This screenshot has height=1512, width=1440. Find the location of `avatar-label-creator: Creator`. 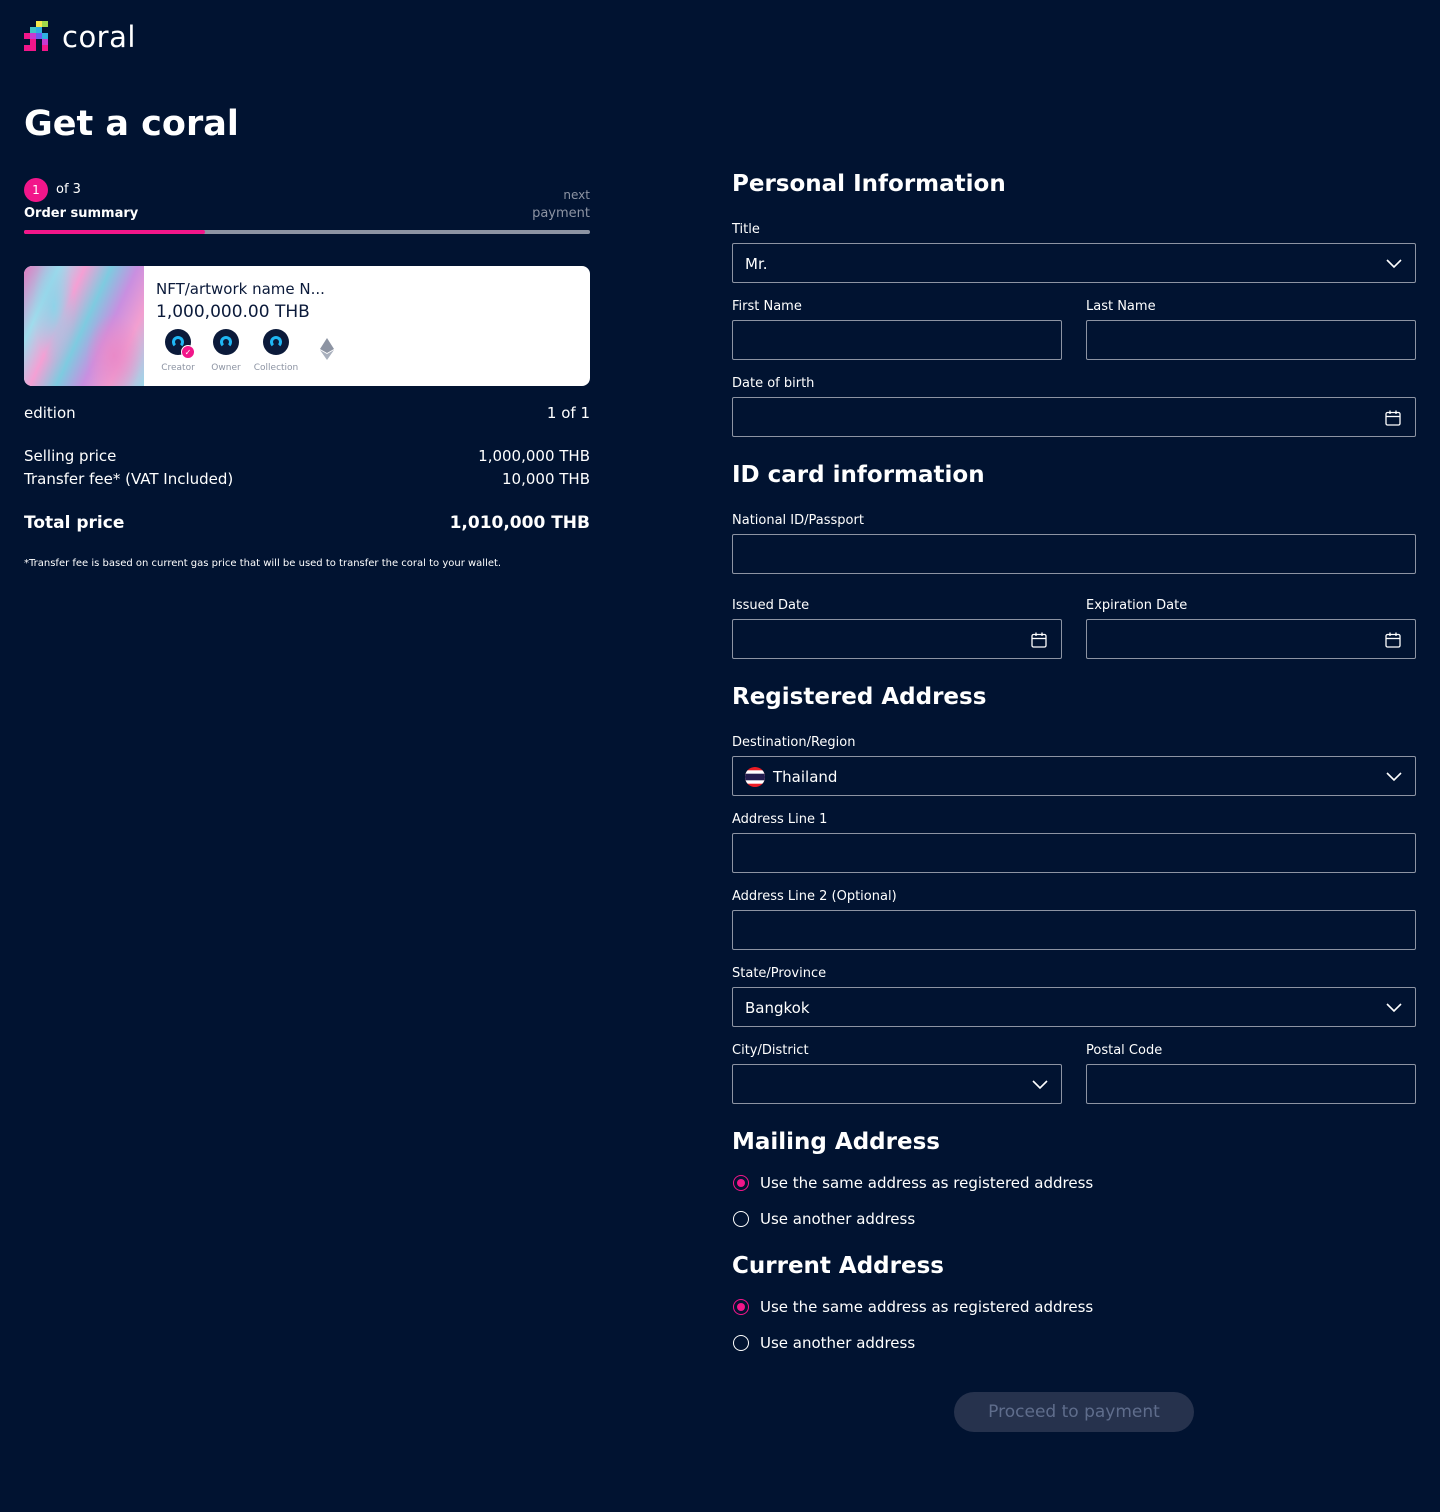

avatar-label-creator: Creator is located at coordinates (178, 368).